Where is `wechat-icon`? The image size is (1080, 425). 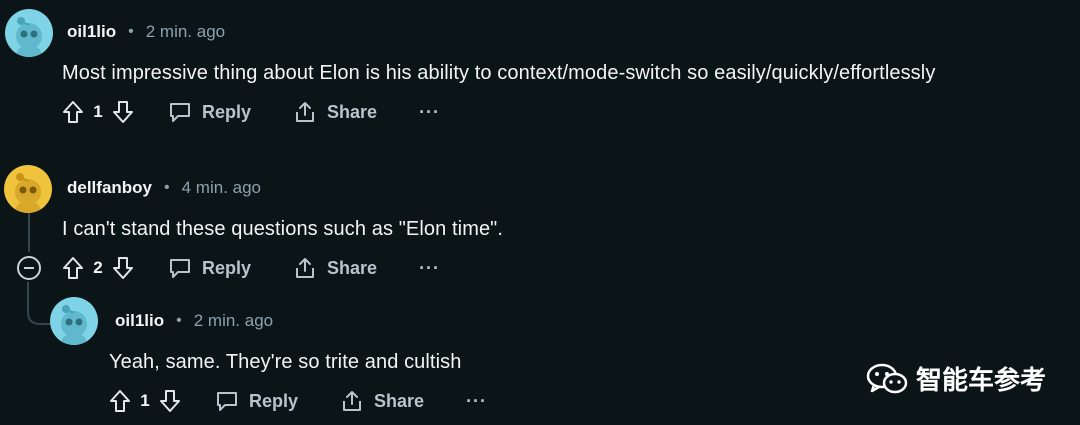
wechat-icon is located at coordinates (887, 379).